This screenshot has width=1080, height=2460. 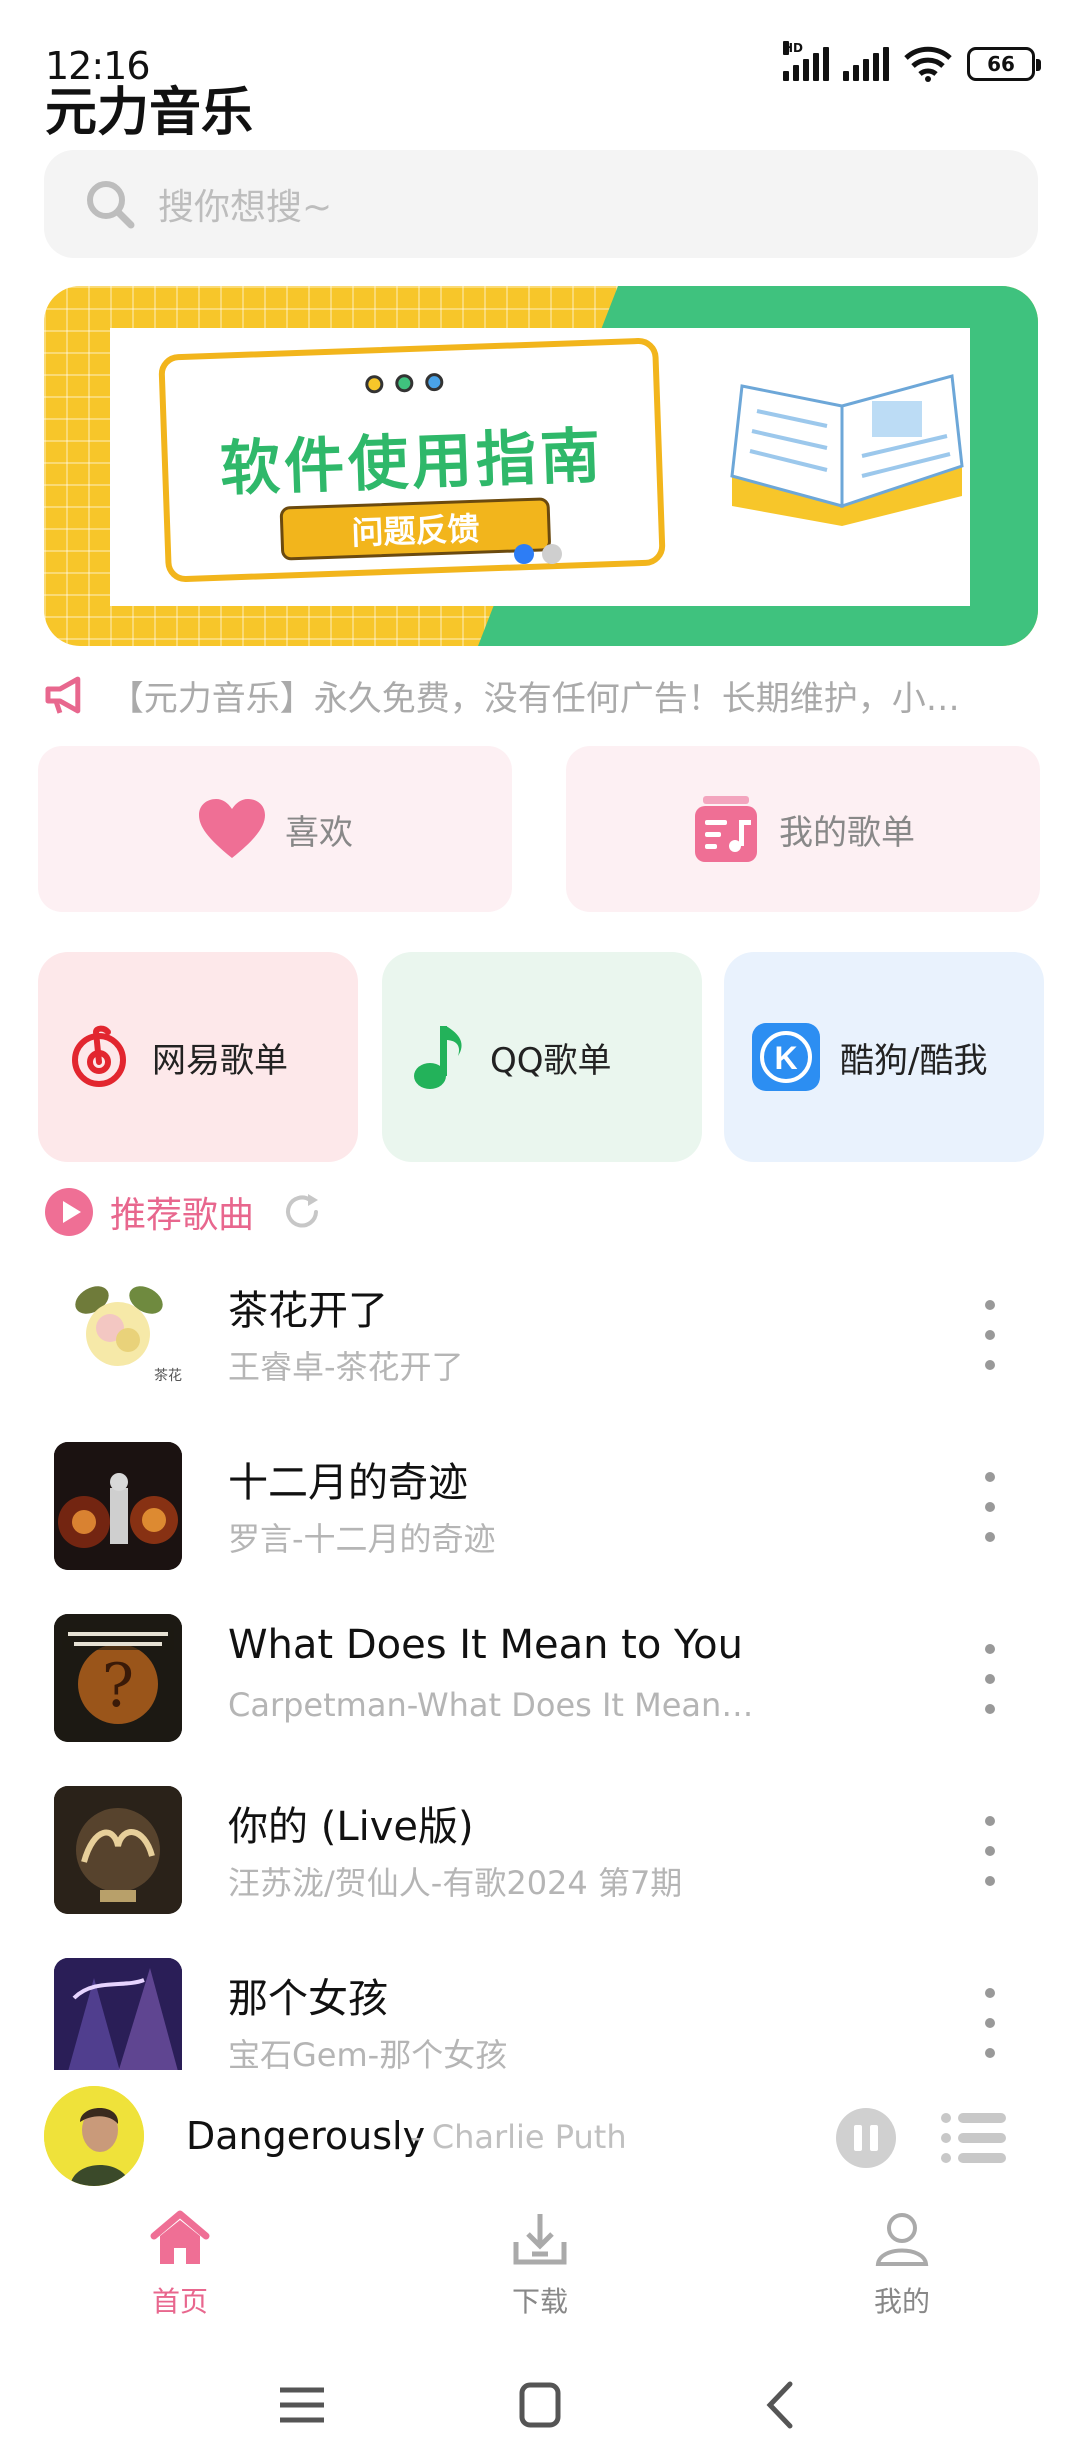 What do you see at coordinates (180, 2275) in the screenshot?
I see `tab-home: 首页` at bounding box center [180, 2275].